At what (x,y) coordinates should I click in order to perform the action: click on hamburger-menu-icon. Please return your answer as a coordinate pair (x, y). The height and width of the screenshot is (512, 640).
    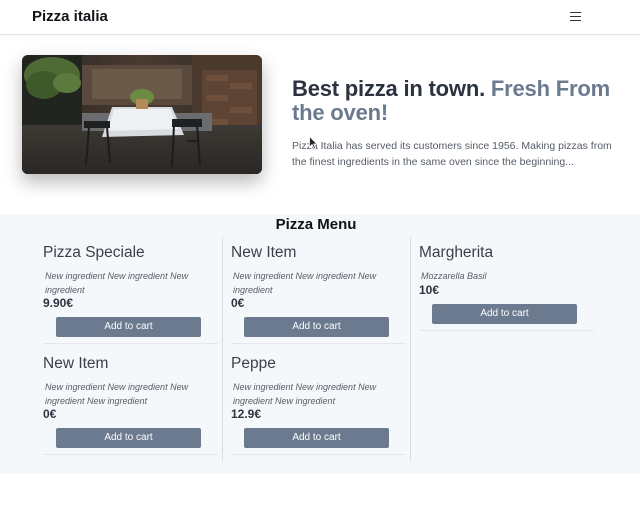
    Looking at the image, I should click on (576, 17).